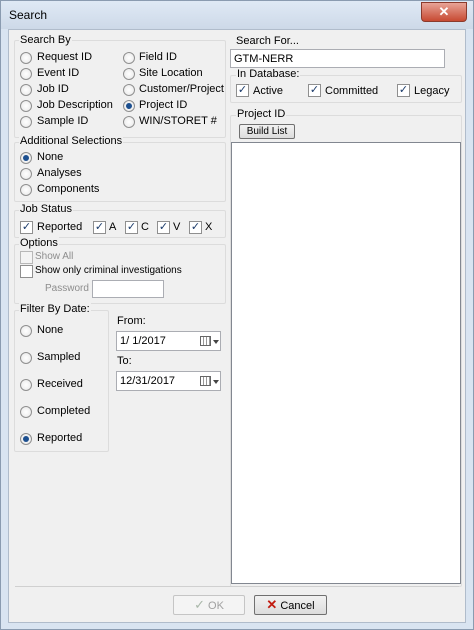 The image size is (474, 630). I want to click on radio-filter-reported, so click(26, 439).